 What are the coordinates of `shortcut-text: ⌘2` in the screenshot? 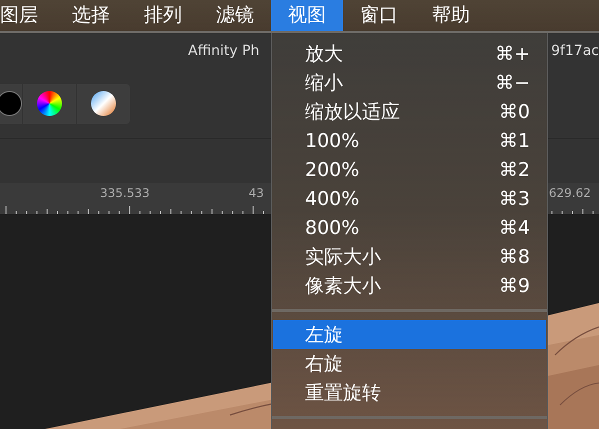 It's located at (514, 169).